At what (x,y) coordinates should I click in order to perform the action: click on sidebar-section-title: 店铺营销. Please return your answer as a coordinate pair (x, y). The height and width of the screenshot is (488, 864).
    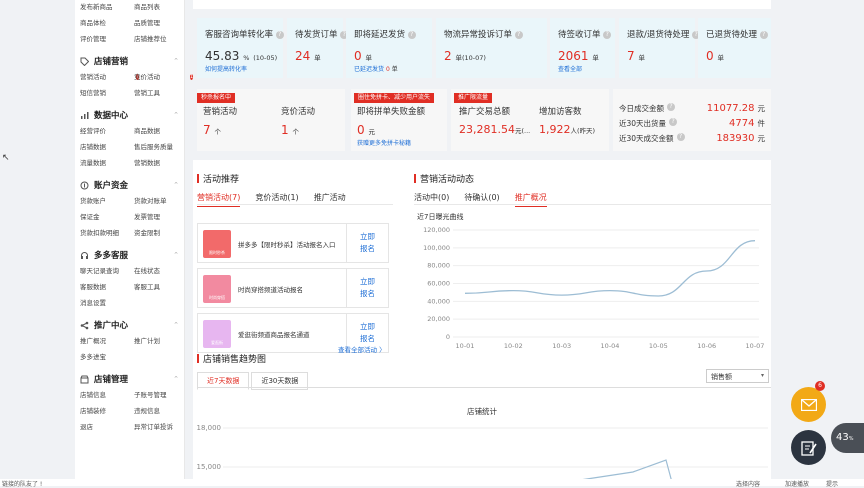
    Looking at the image, I should click on (111, 62).